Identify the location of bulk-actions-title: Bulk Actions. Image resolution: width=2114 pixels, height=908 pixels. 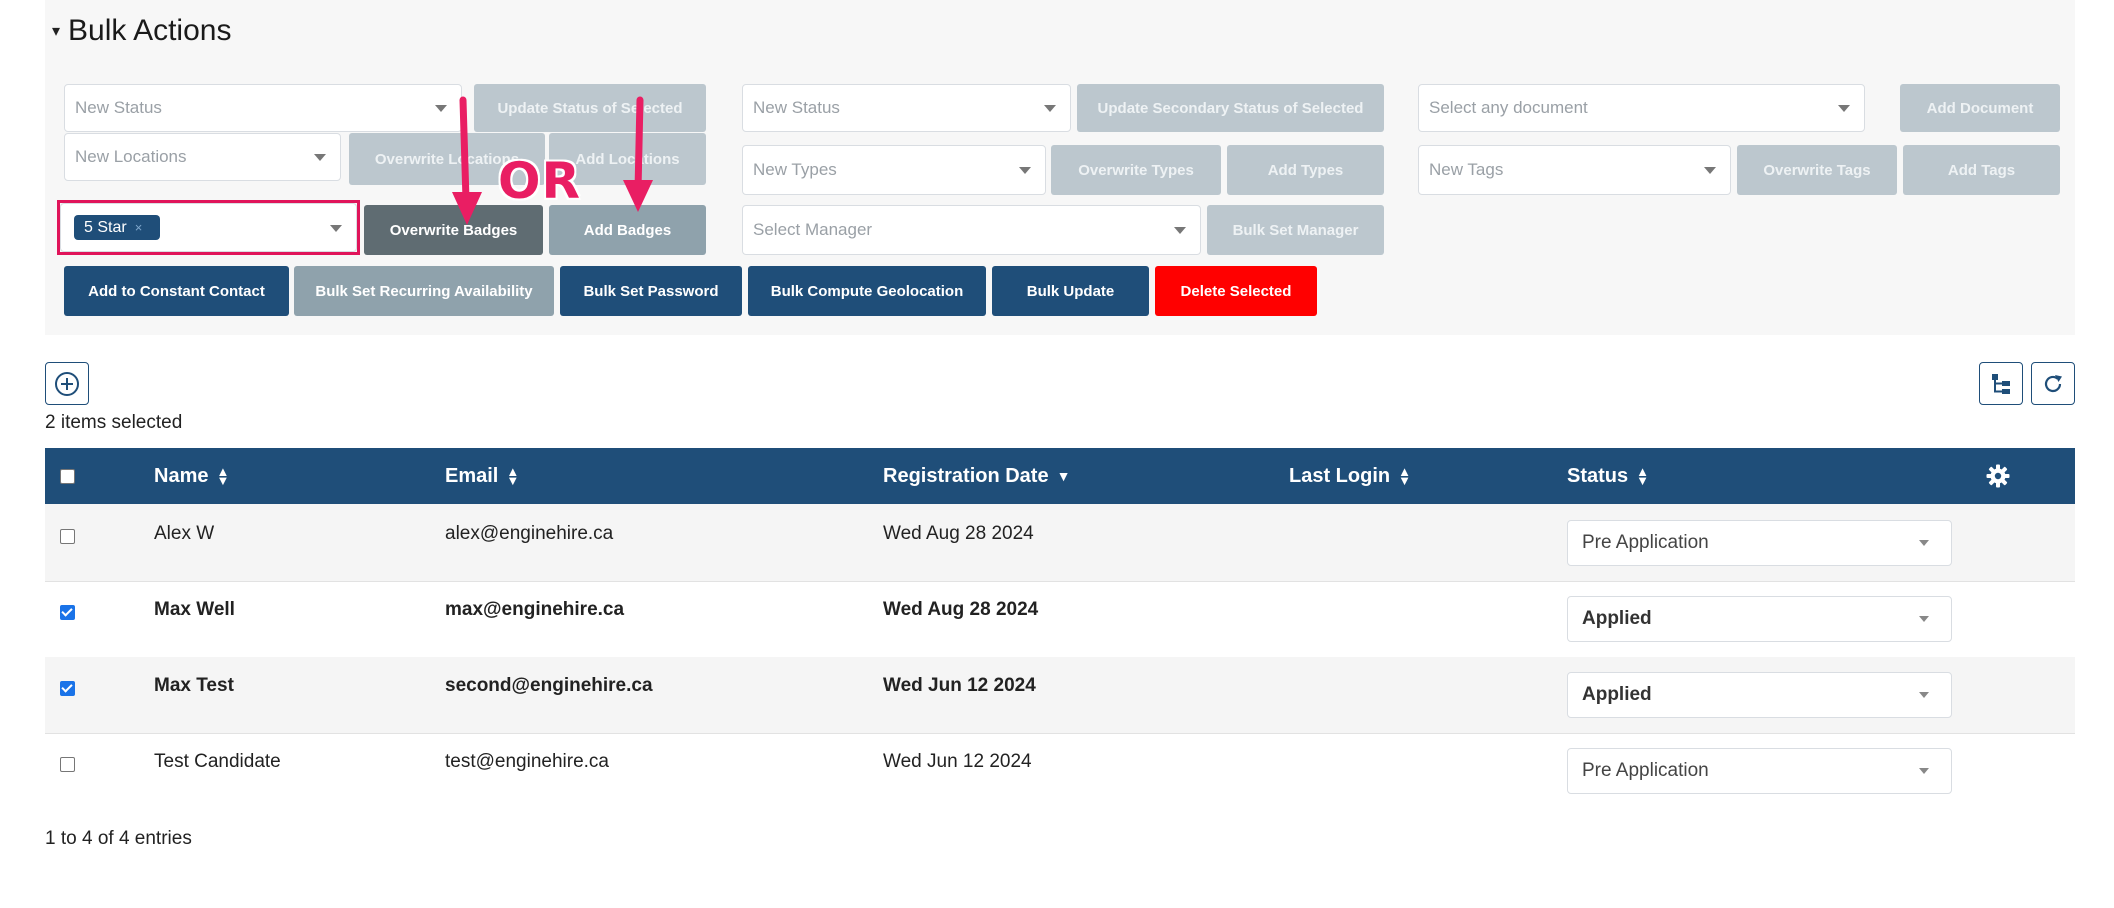
(150, 30).